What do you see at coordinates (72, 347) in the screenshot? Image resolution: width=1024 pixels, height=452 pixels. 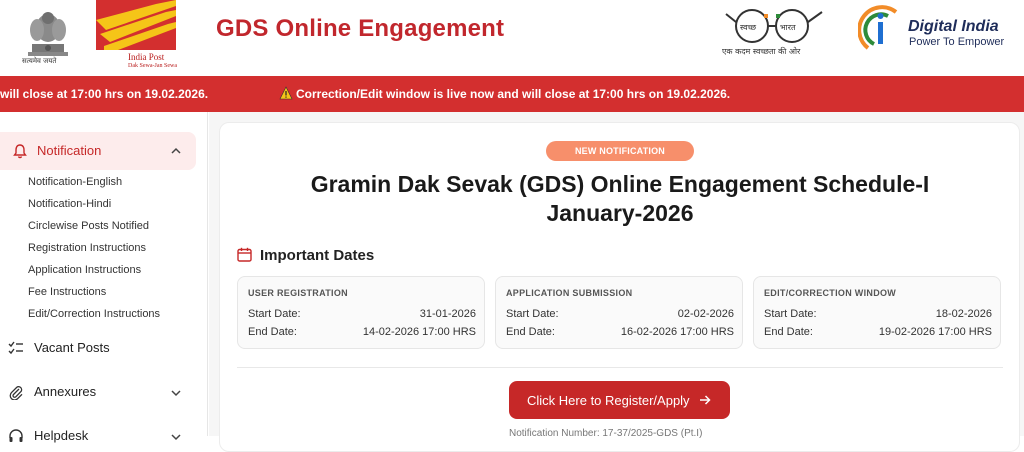 I see `sidebar-item-label: Vacant Posts` at bounding box center [72, 347].